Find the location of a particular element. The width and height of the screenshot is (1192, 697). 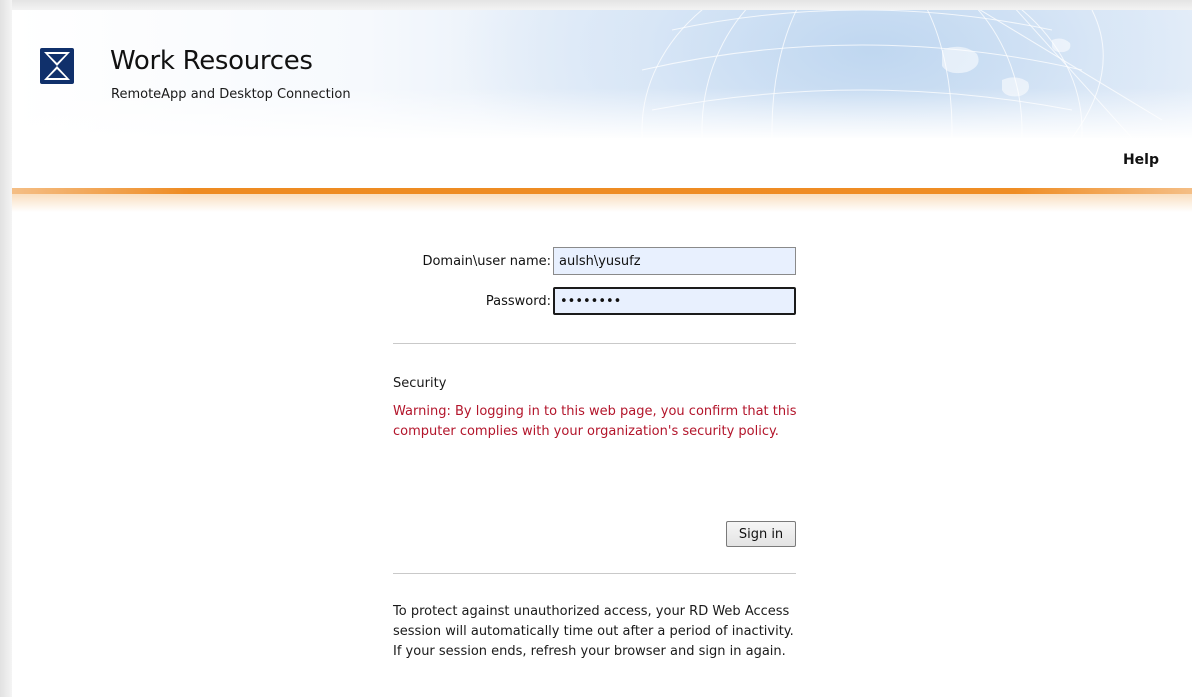

form-divider is located at coordinates (594, 343).